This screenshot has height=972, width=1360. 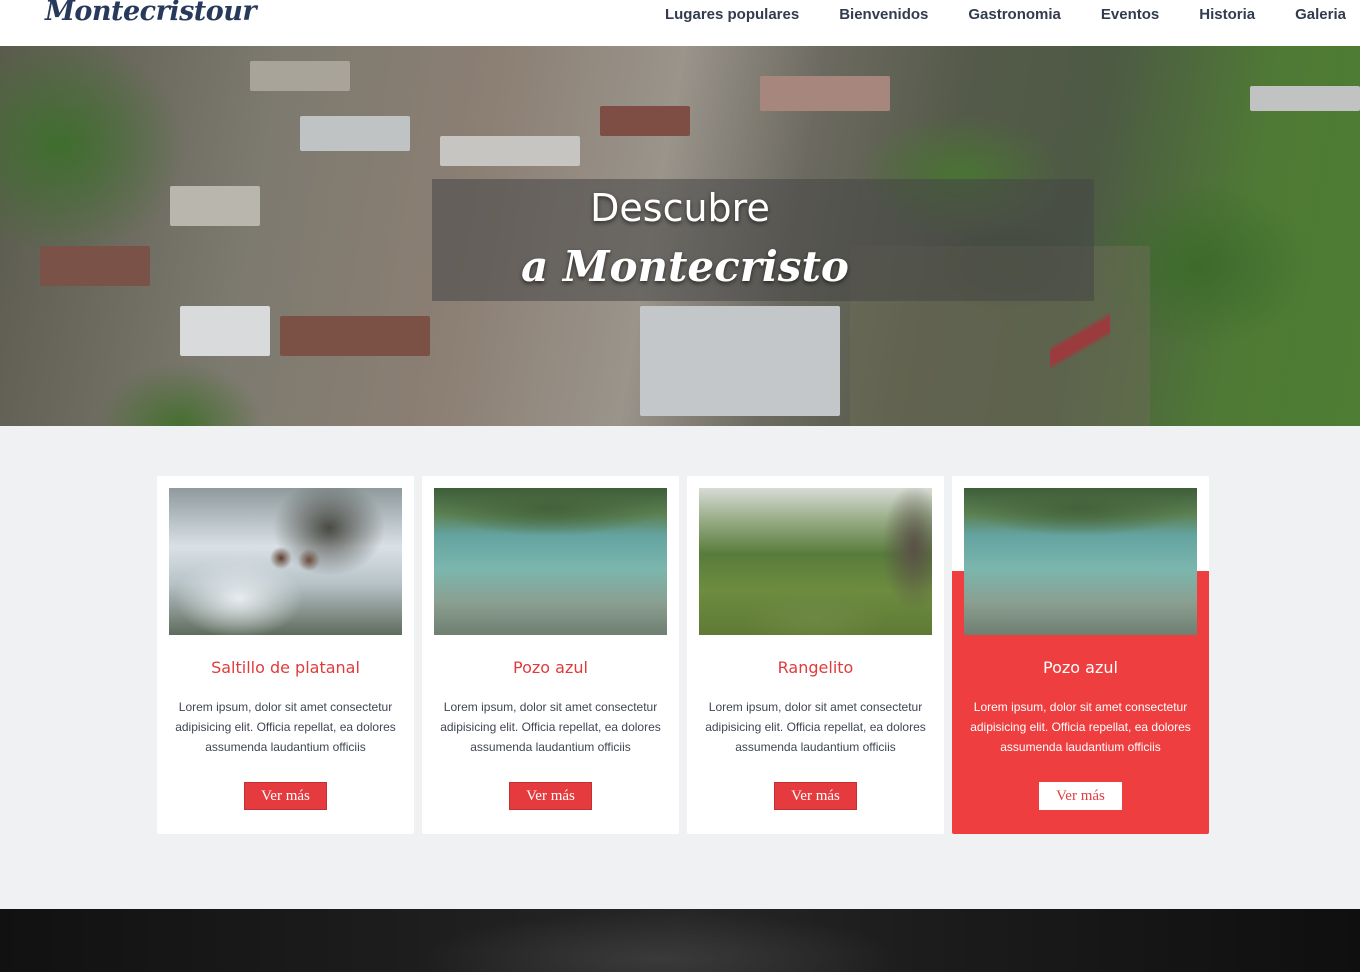 What do you see at coordinates (1227, 14) in the screenshot?
I see `nav-historia: Historia` at bounding box center [1227, 14].